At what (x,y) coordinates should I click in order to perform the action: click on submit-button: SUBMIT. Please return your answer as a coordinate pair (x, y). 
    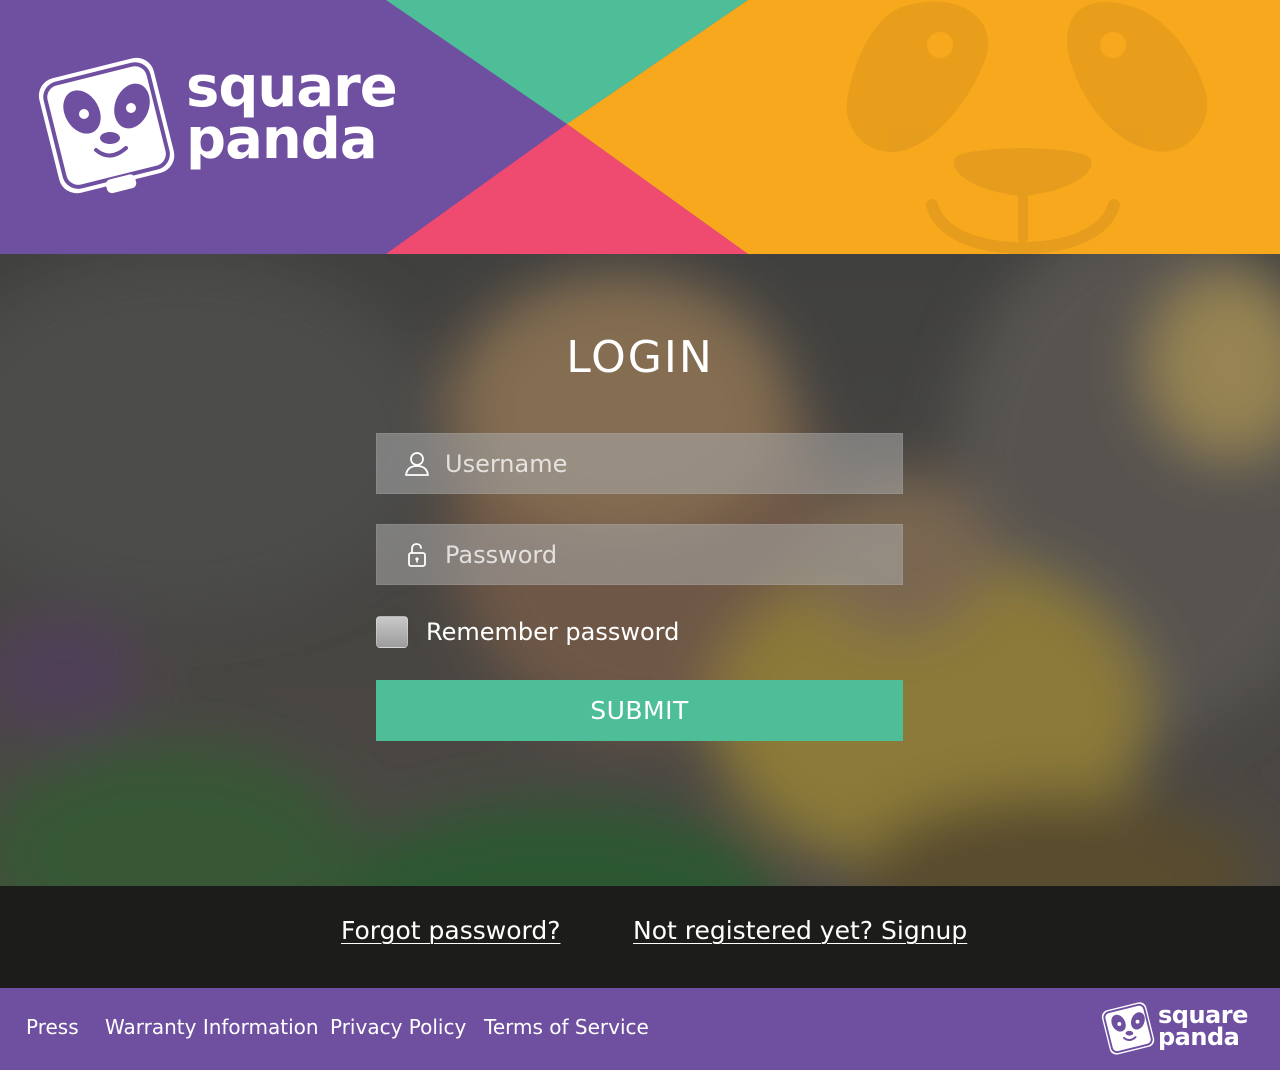
    Looking at the image, I should click on (639, 710).